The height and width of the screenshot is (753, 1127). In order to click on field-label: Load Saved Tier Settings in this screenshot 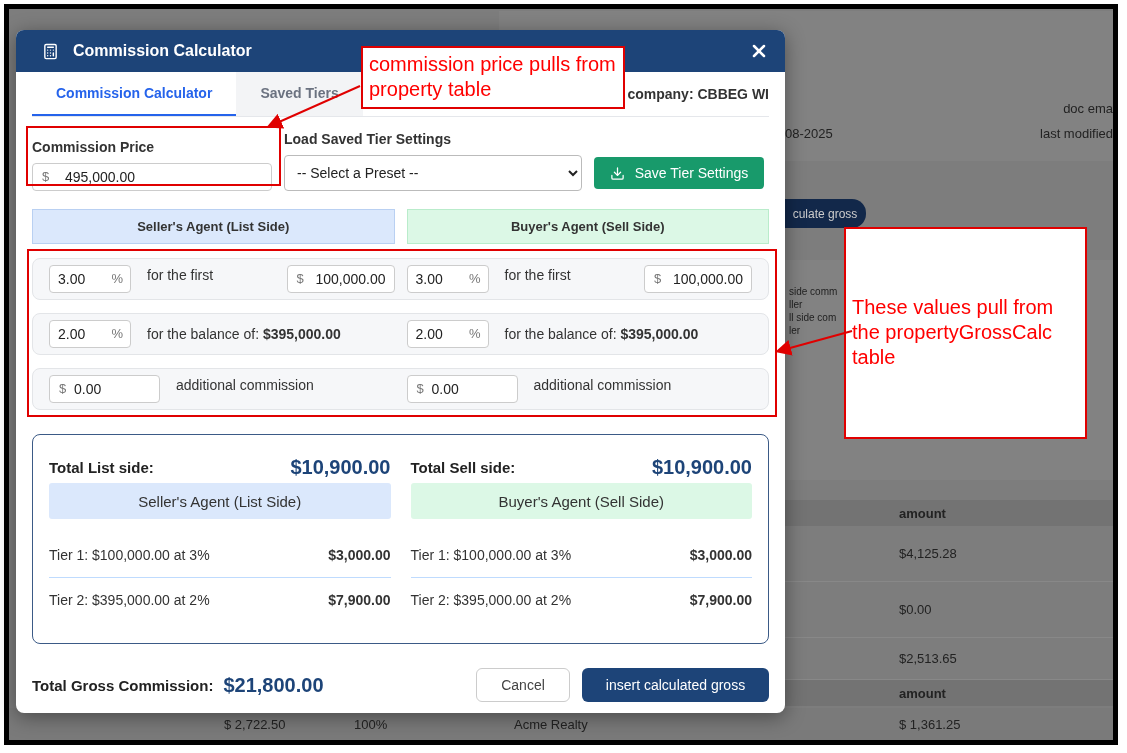, I will do `click(368, 139)`.